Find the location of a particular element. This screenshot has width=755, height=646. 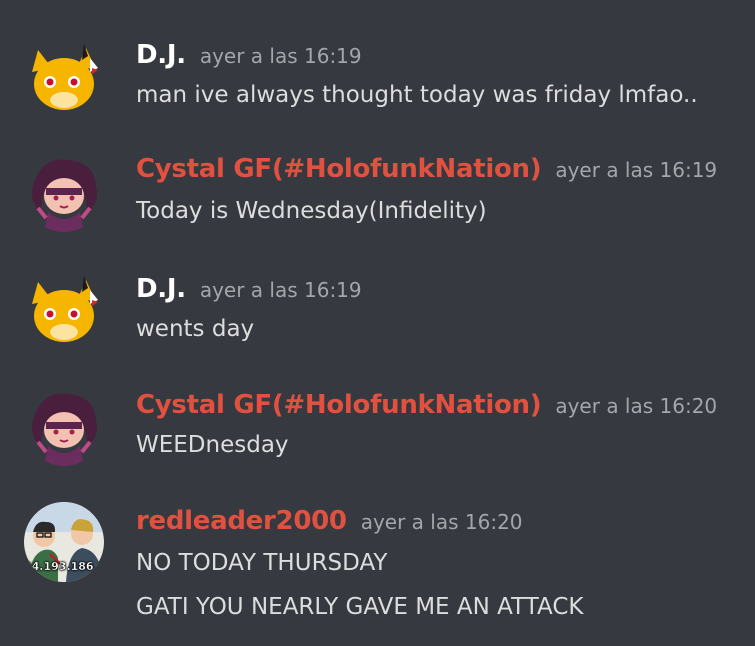

author-name: redleader2000 is located at coordinates (241, 521).